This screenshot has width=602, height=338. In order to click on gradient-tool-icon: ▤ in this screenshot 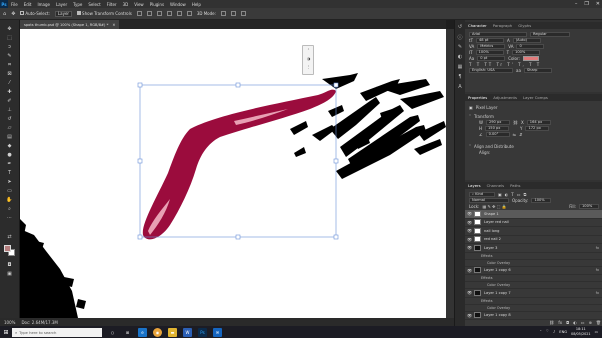, I will do `click(9, 137)`.